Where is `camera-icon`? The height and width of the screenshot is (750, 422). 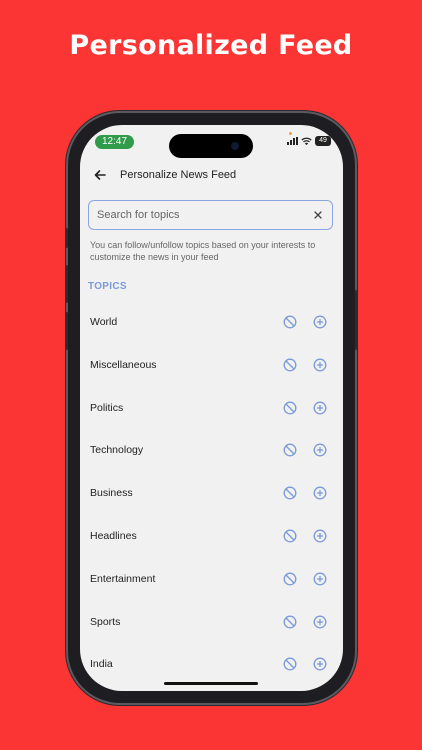 camera-icon is located at coordinates (235, 146).